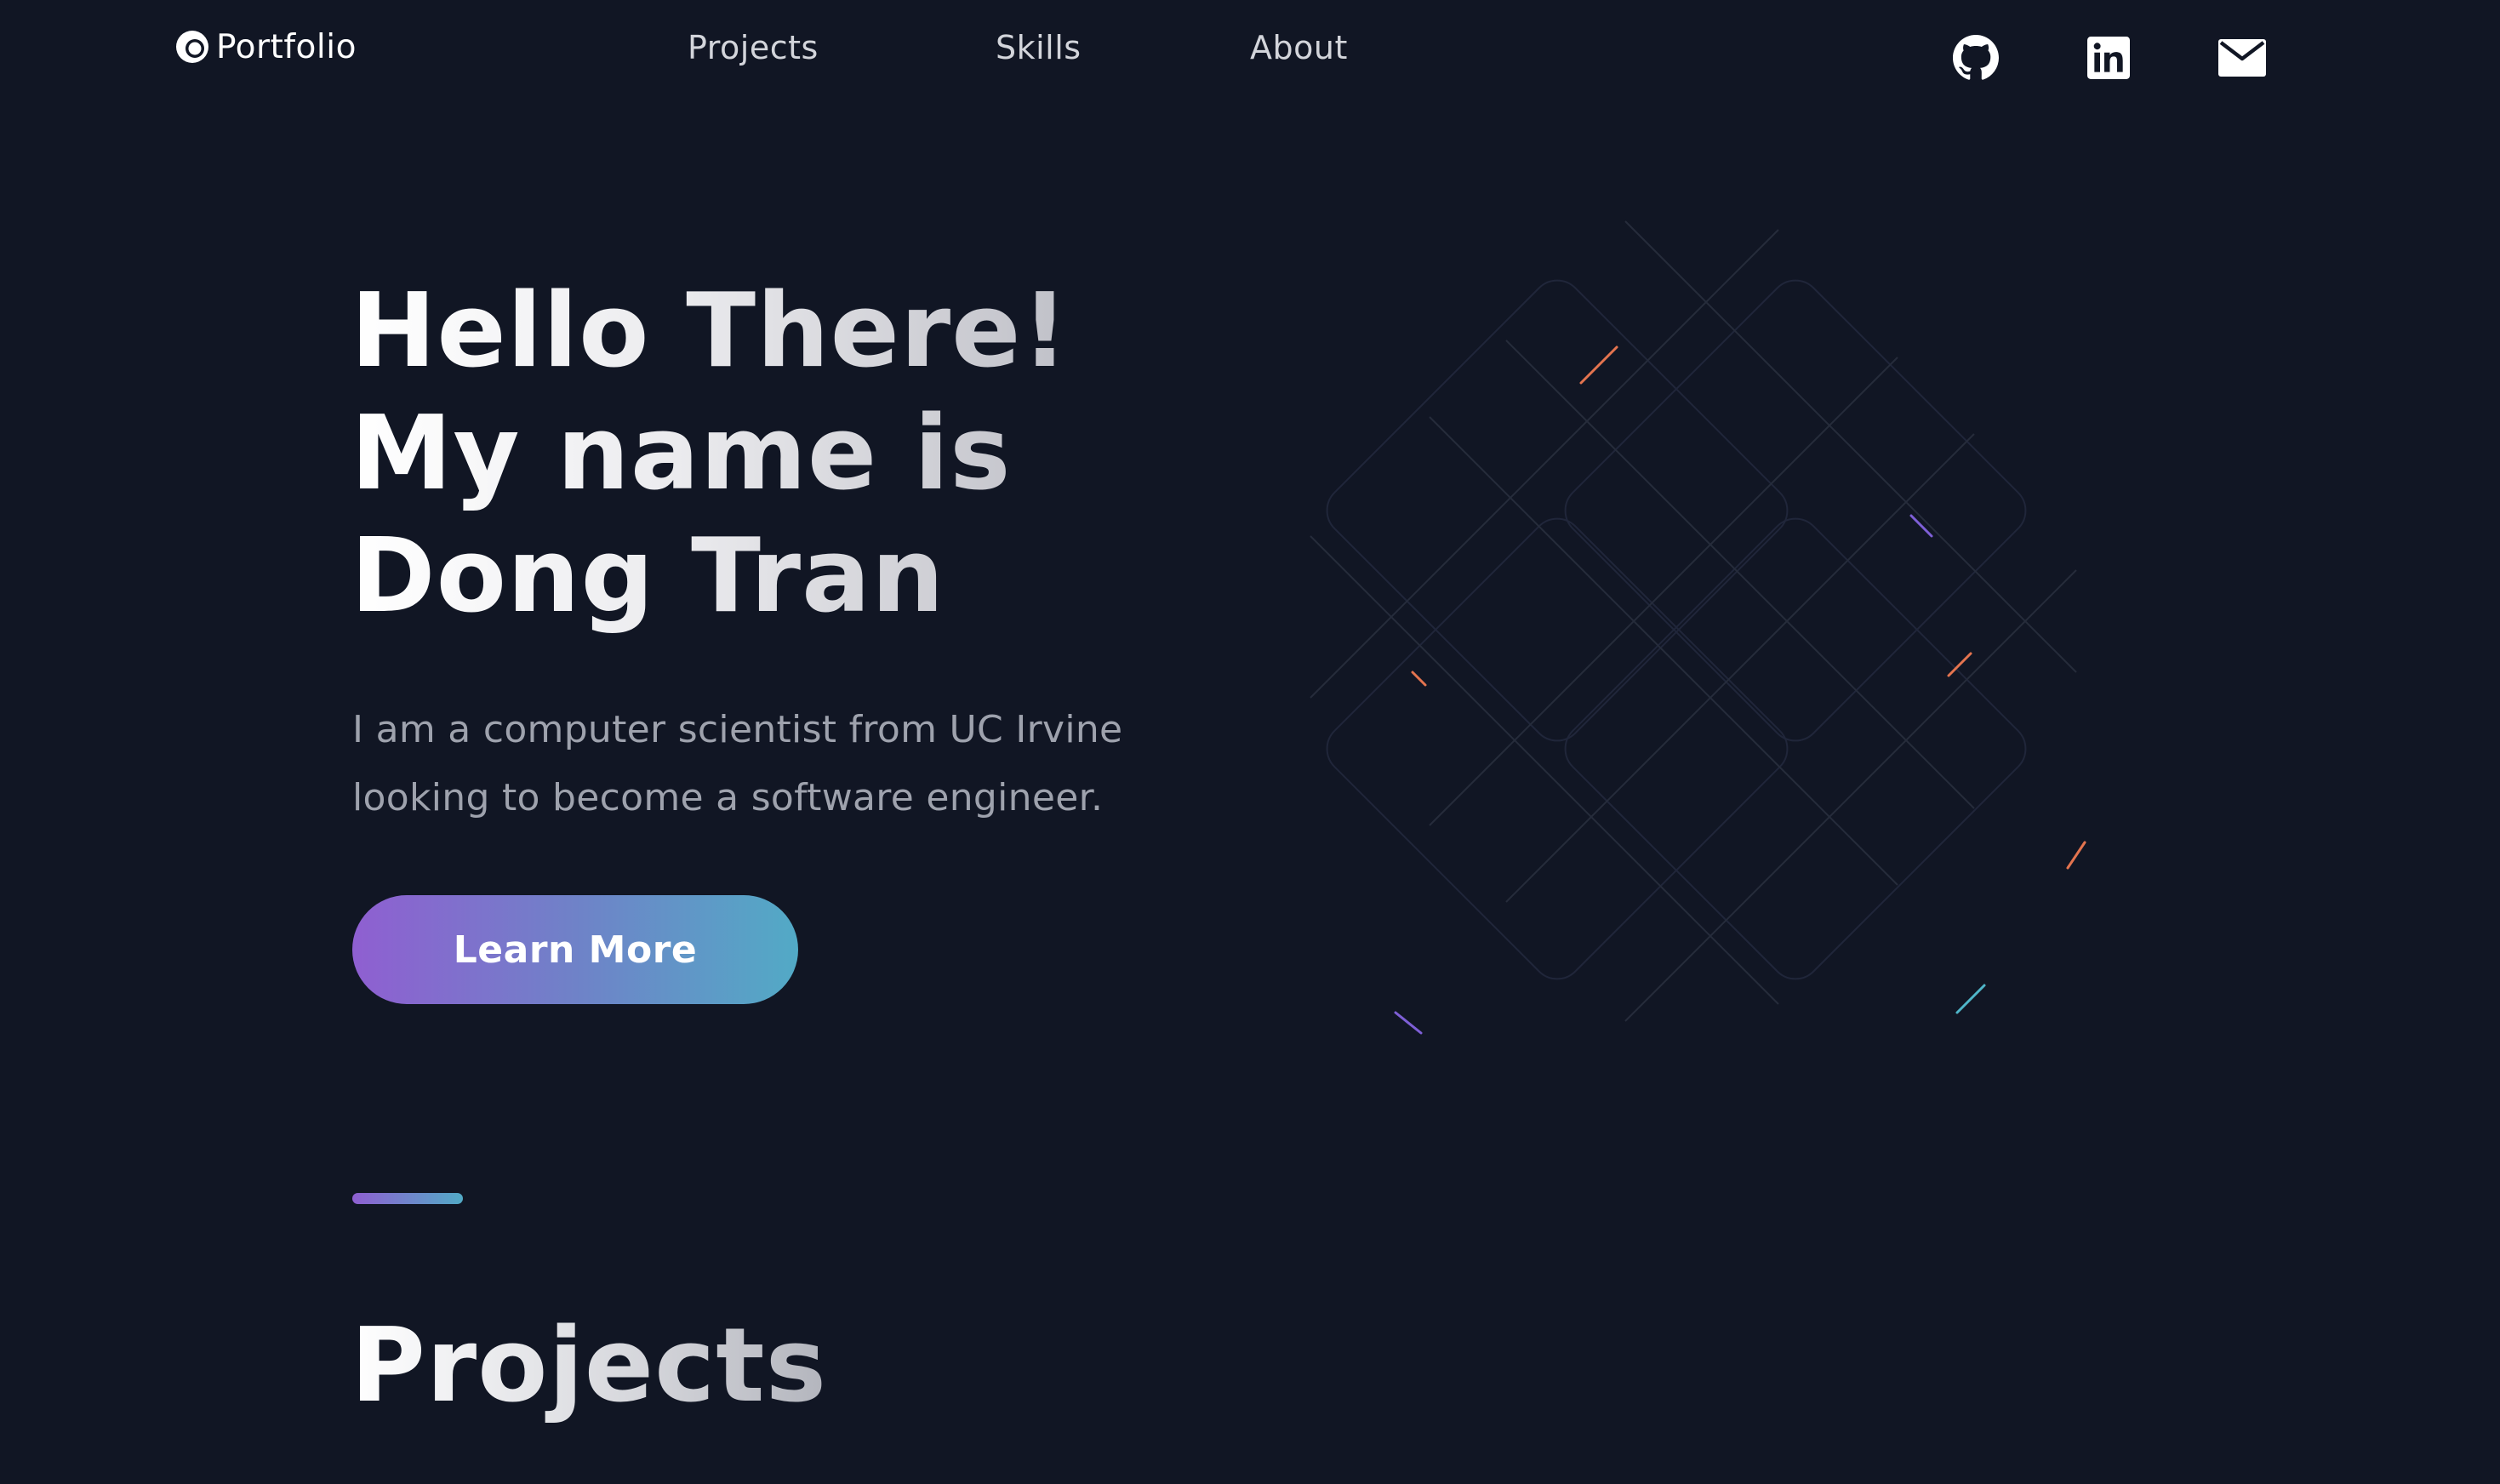 The image size is (2500, 1484). Describe the element at coordinates (575, 949) in the screenshot. I see `learn-more-button: Learn More` at that location.